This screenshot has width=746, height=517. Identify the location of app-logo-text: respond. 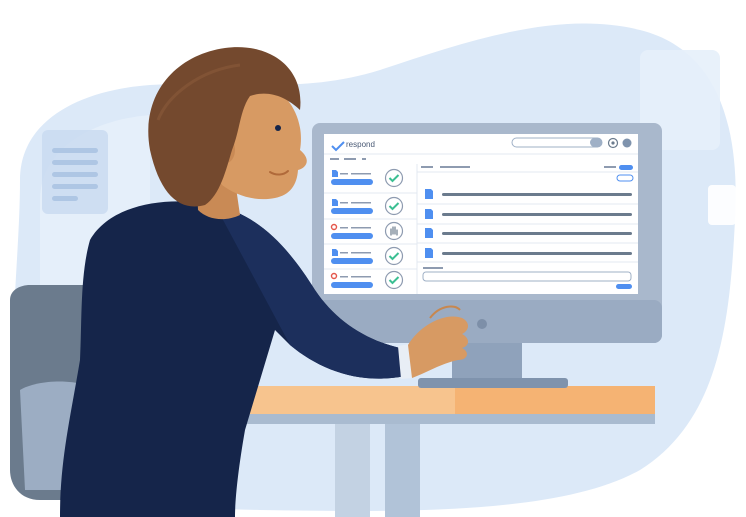
(360, 144).